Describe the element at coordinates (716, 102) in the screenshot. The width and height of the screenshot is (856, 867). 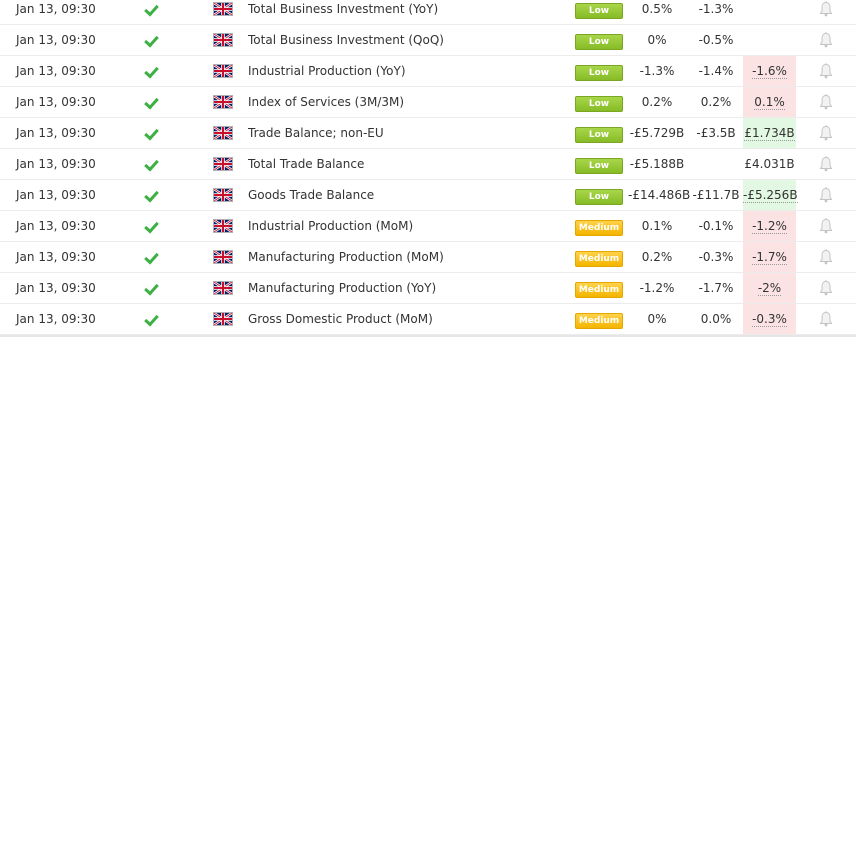
I see `consensus-value: 0.2%` at that location.